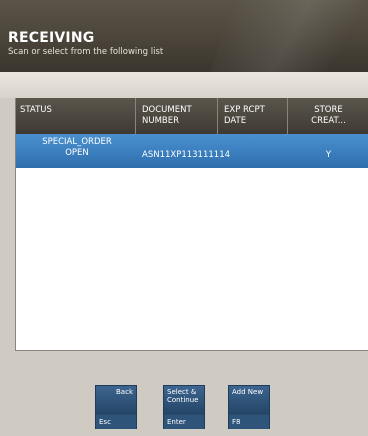  What do you see at coordinates (116, 400) in the screenshot?
I see `back-button-label: Back` at bounding box center [116, 400].